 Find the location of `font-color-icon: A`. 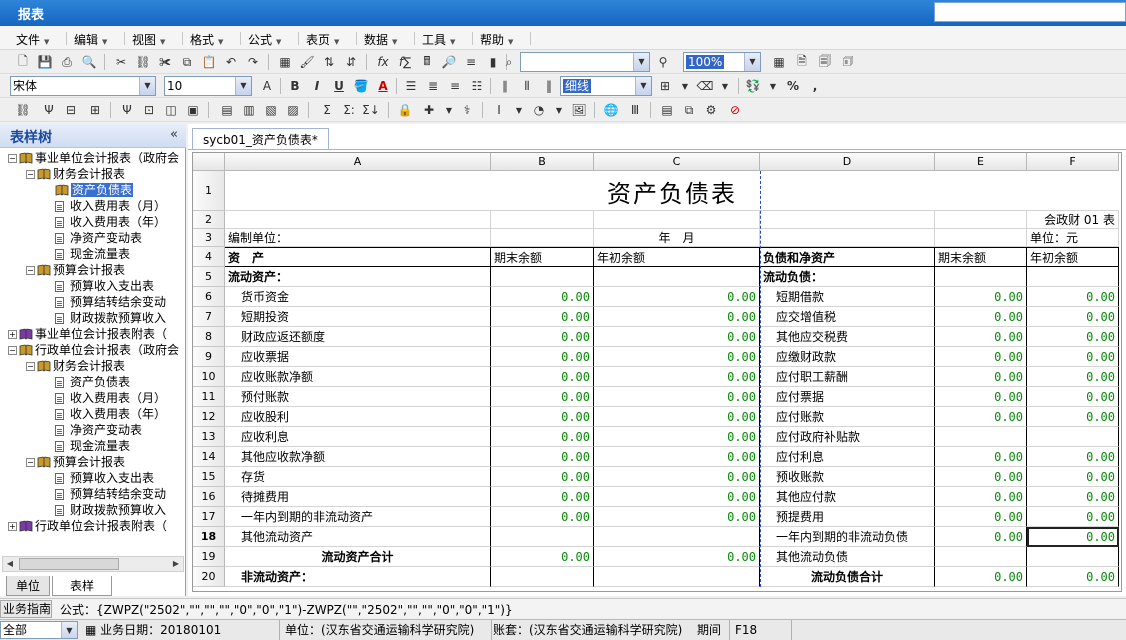

font-color-icon: A is located at coordinates (383, 86).